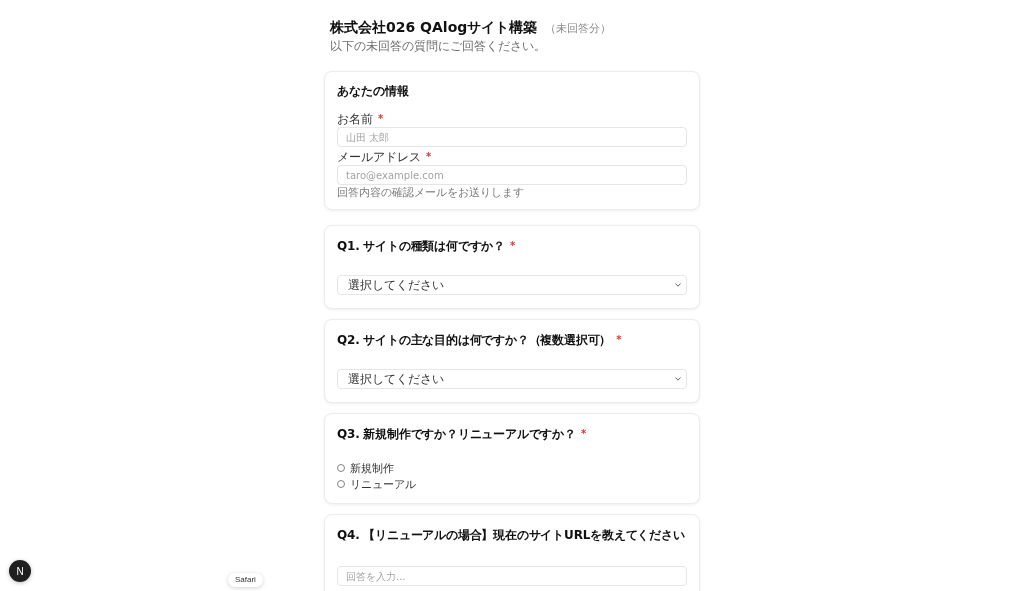  Describe the element at coordinates (434, 27) in the screenshot. I see `page-title: 株式会社026 QAlogサイト構築` at that location.